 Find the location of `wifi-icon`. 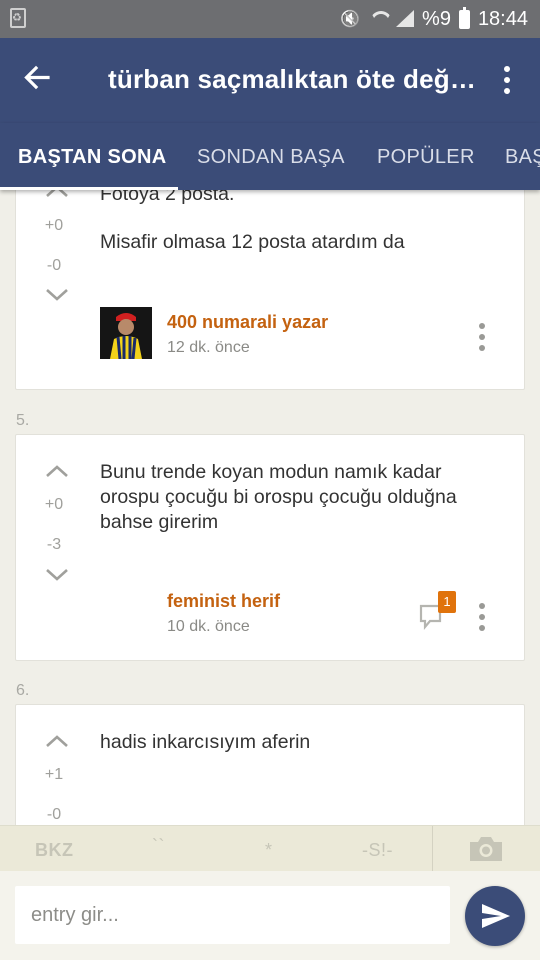

wifi-icon is located at coordinates (378, 19).